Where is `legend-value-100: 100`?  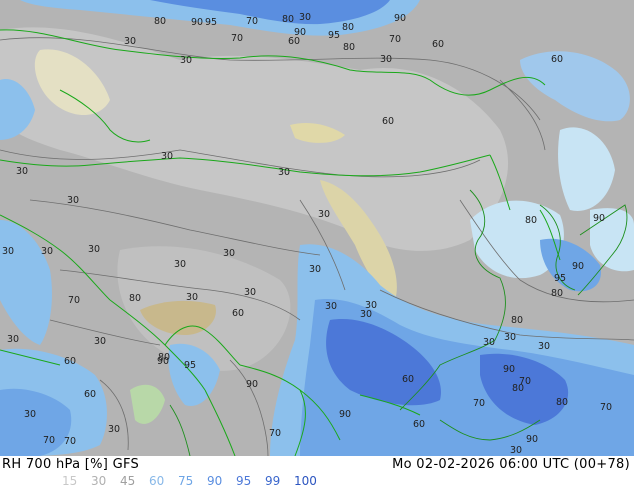 legend-value-100: 100 is located at coordinates (305, 481).